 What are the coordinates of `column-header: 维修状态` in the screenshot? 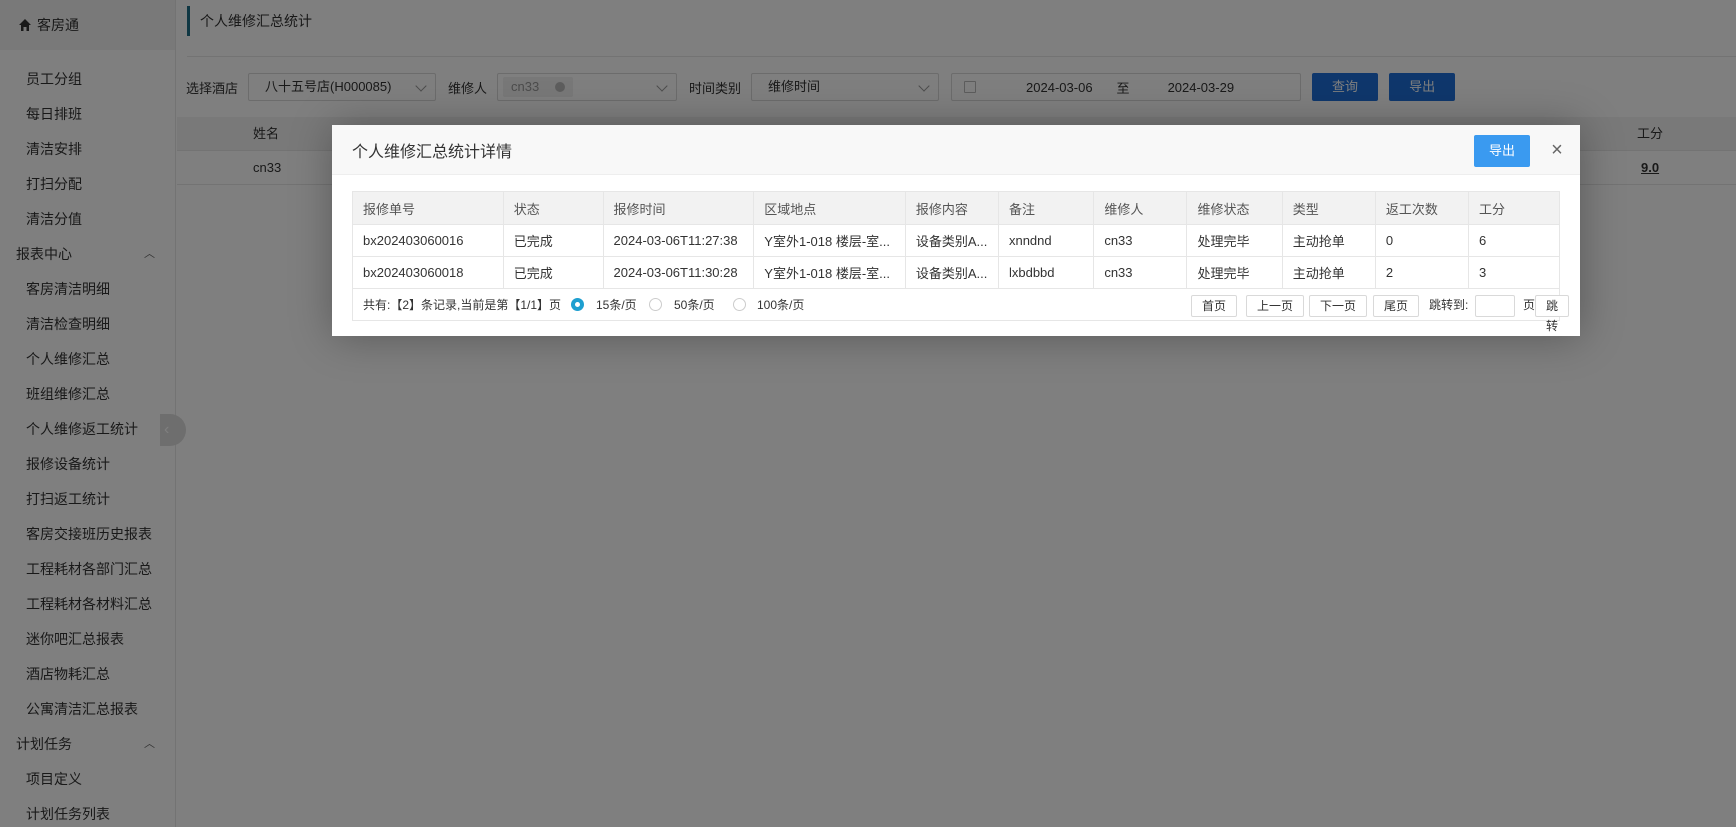 It's located at (1234, 208).